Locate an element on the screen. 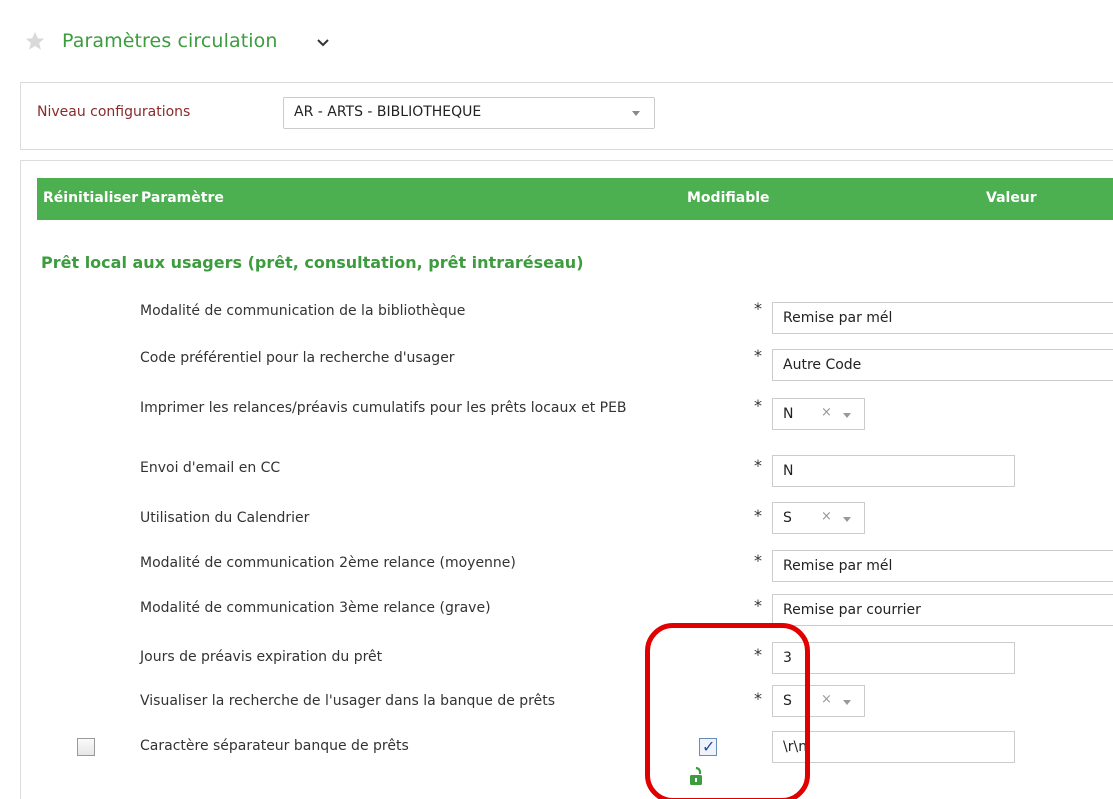  checkmark-icon: ✓ is located at coordinates (709, 746).